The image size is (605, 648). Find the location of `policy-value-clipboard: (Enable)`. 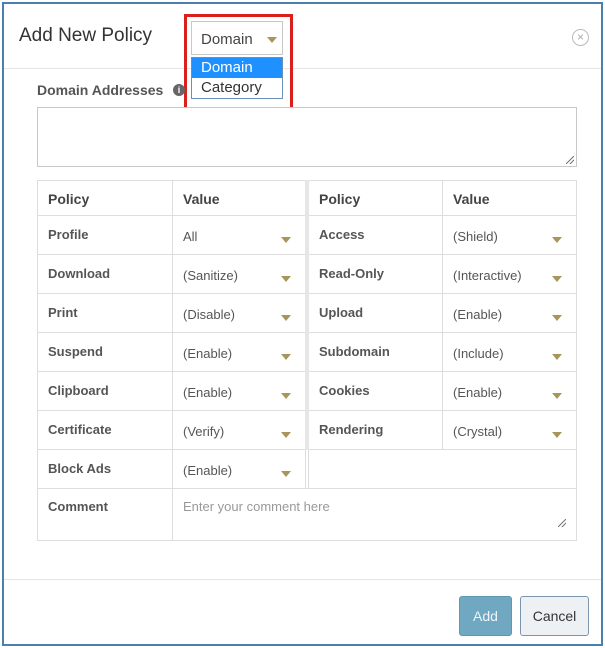

policy-value-clipboard: (Enable) is located at coordinates (239, 391).